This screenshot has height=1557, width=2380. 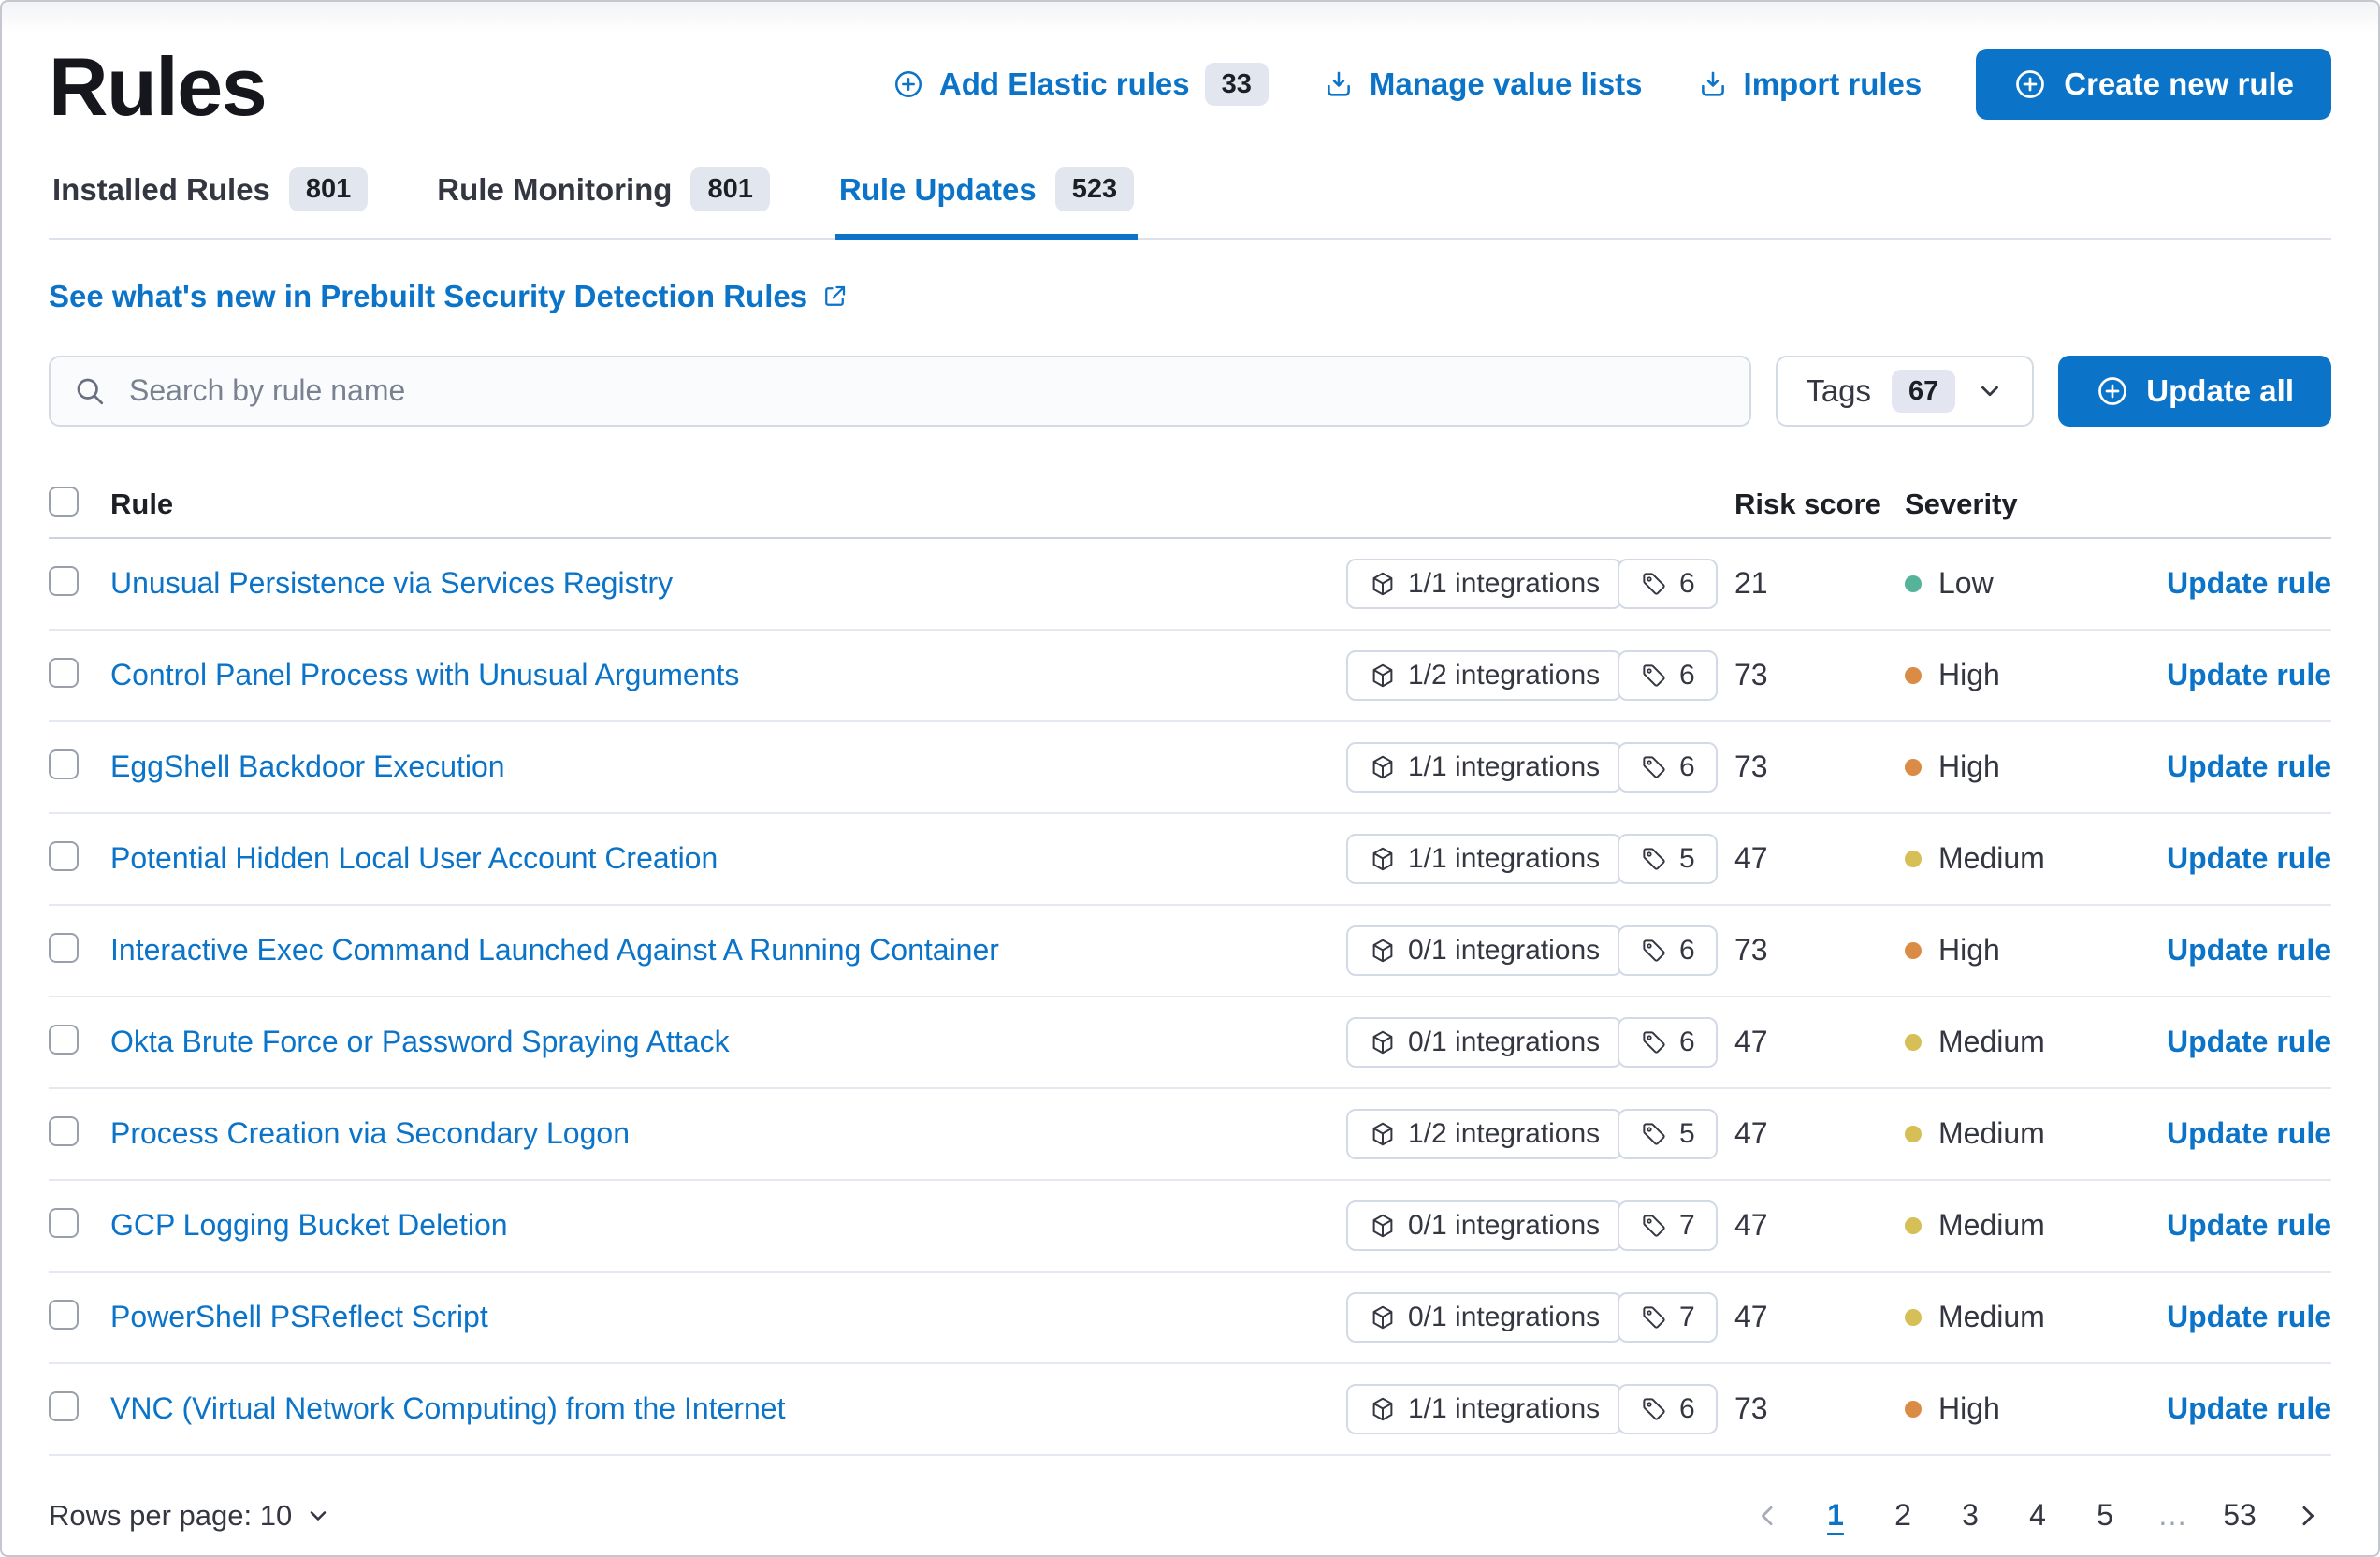 What do you see at coordinates (1924, 391) in the screenshot?
I see `tags-count-badge: 67` at bounding box center [1924, 391].